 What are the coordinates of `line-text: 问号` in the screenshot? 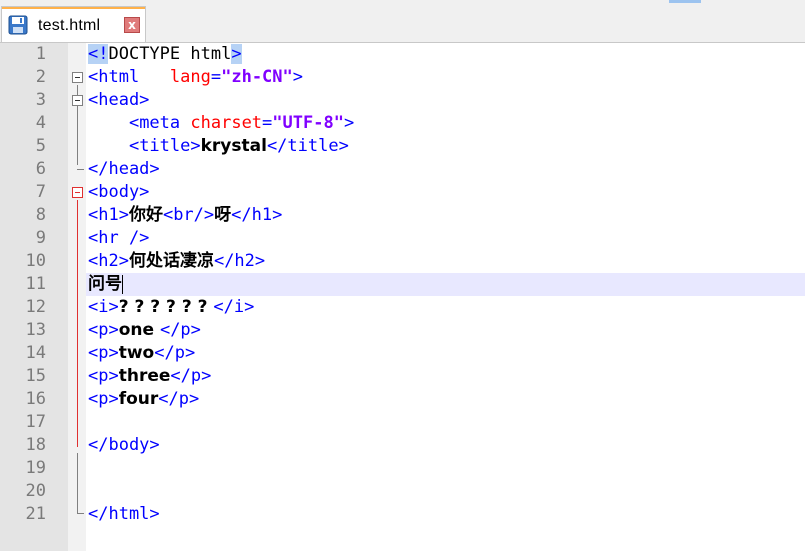 It's located at (445, 284).